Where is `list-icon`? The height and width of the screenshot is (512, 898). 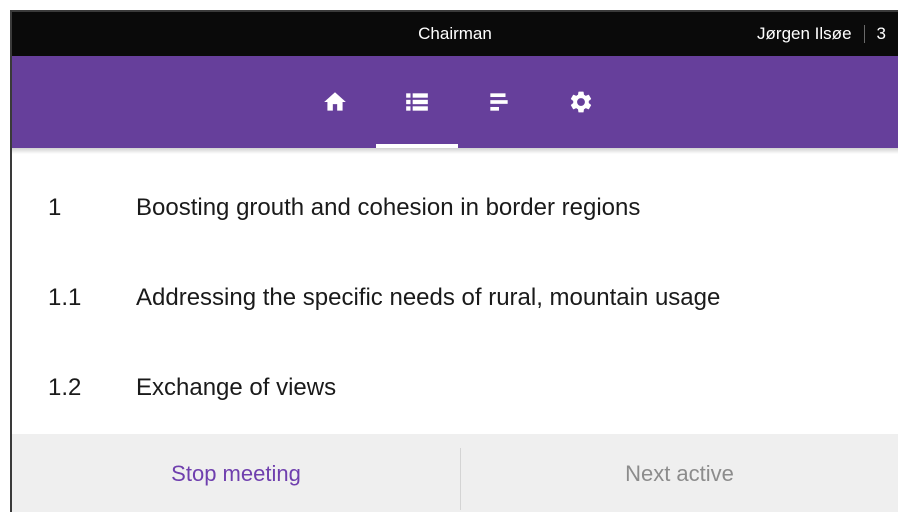 list-icon is located at coordinates (417, 102).